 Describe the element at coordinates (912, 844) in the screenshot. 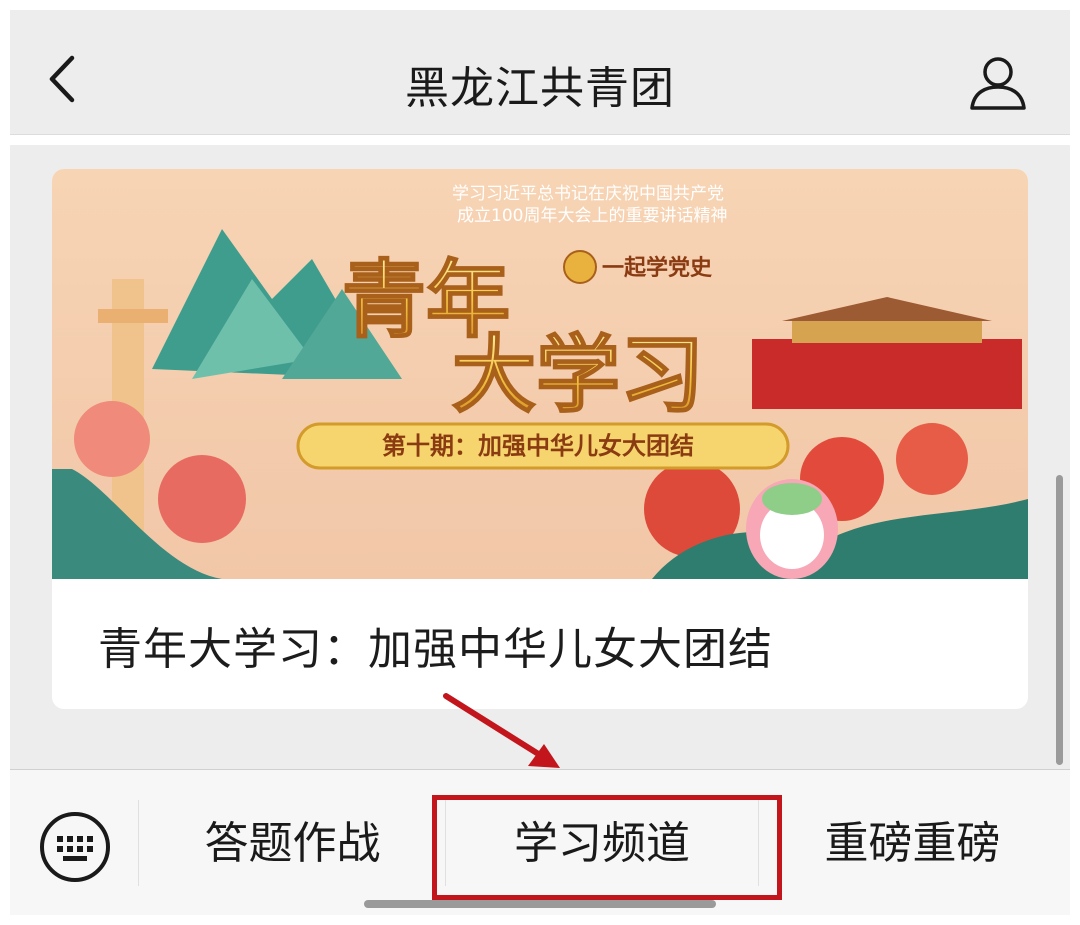

I see `menu-item-headlines: 重磅重磅` at that location.